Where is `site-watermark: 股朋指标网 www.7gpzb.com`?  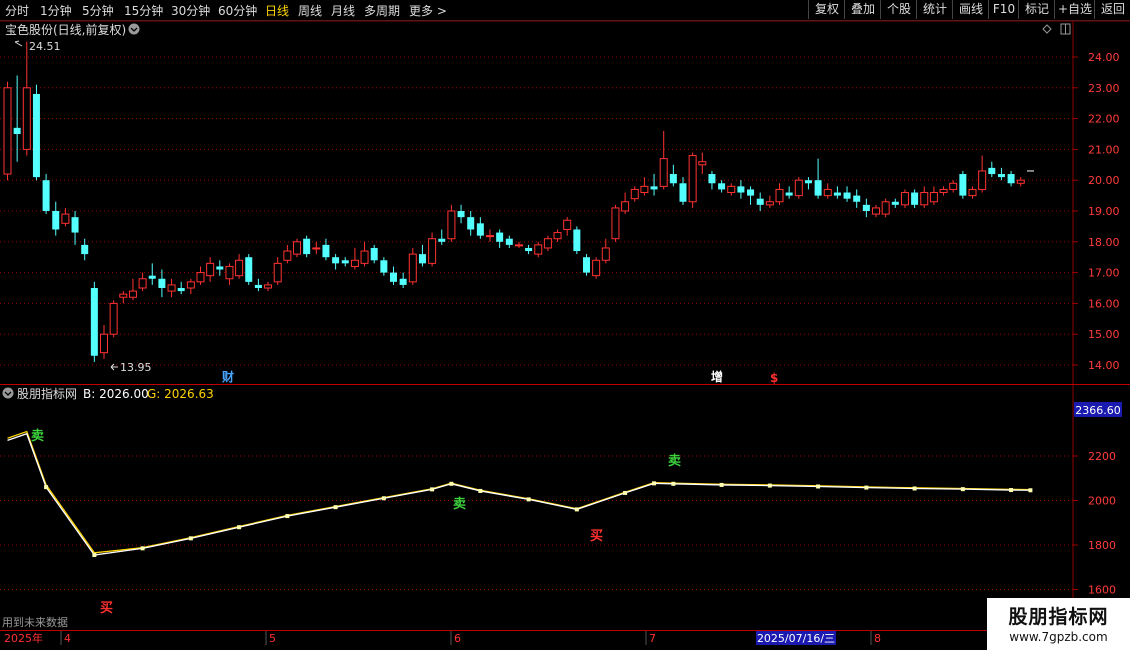 site-watermark: 股朋指标网 www.7gpzb.com is located at coordinates (1058, 624).